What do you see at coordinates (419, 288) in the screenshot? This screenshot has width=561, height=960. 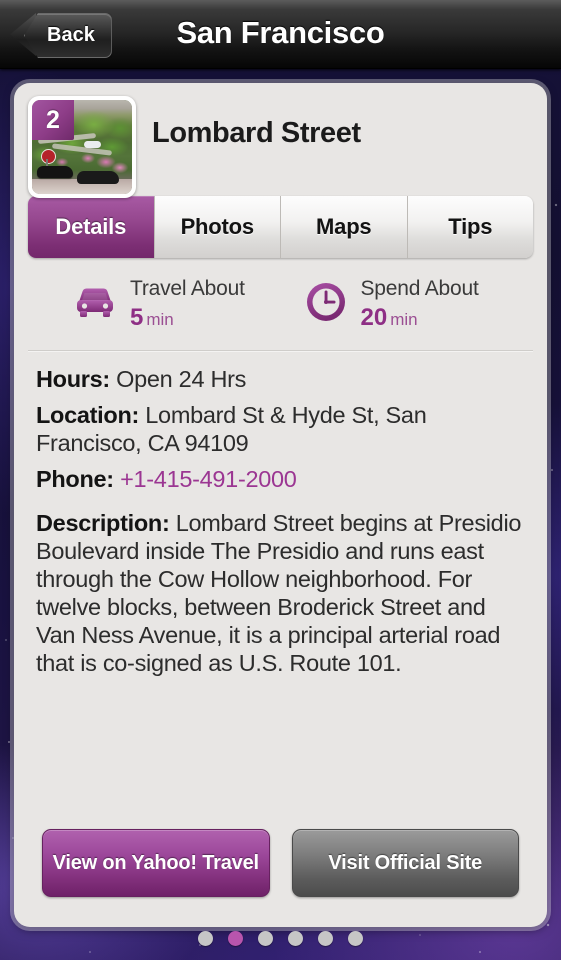 I see `spend-time-label: Spend About` at bounding box center [419, 288].